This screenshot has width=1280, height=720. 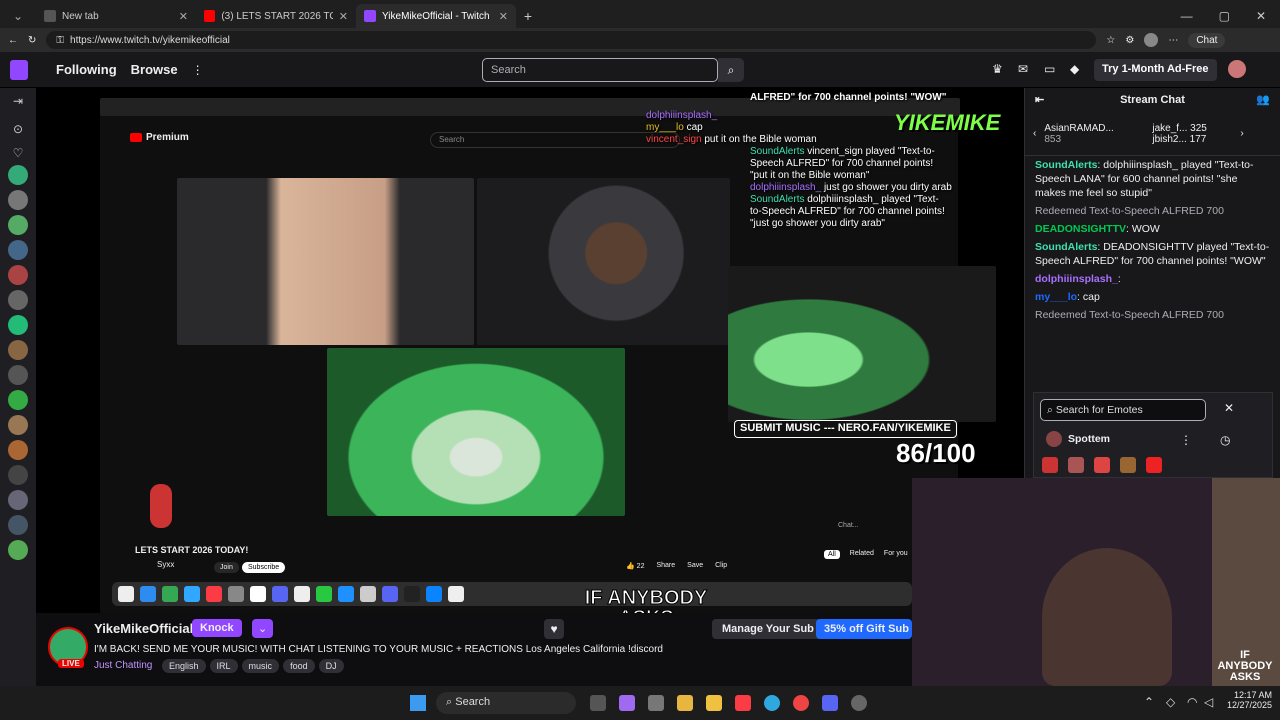 I want to click on decorative-figure, so click(x=161, y=506).